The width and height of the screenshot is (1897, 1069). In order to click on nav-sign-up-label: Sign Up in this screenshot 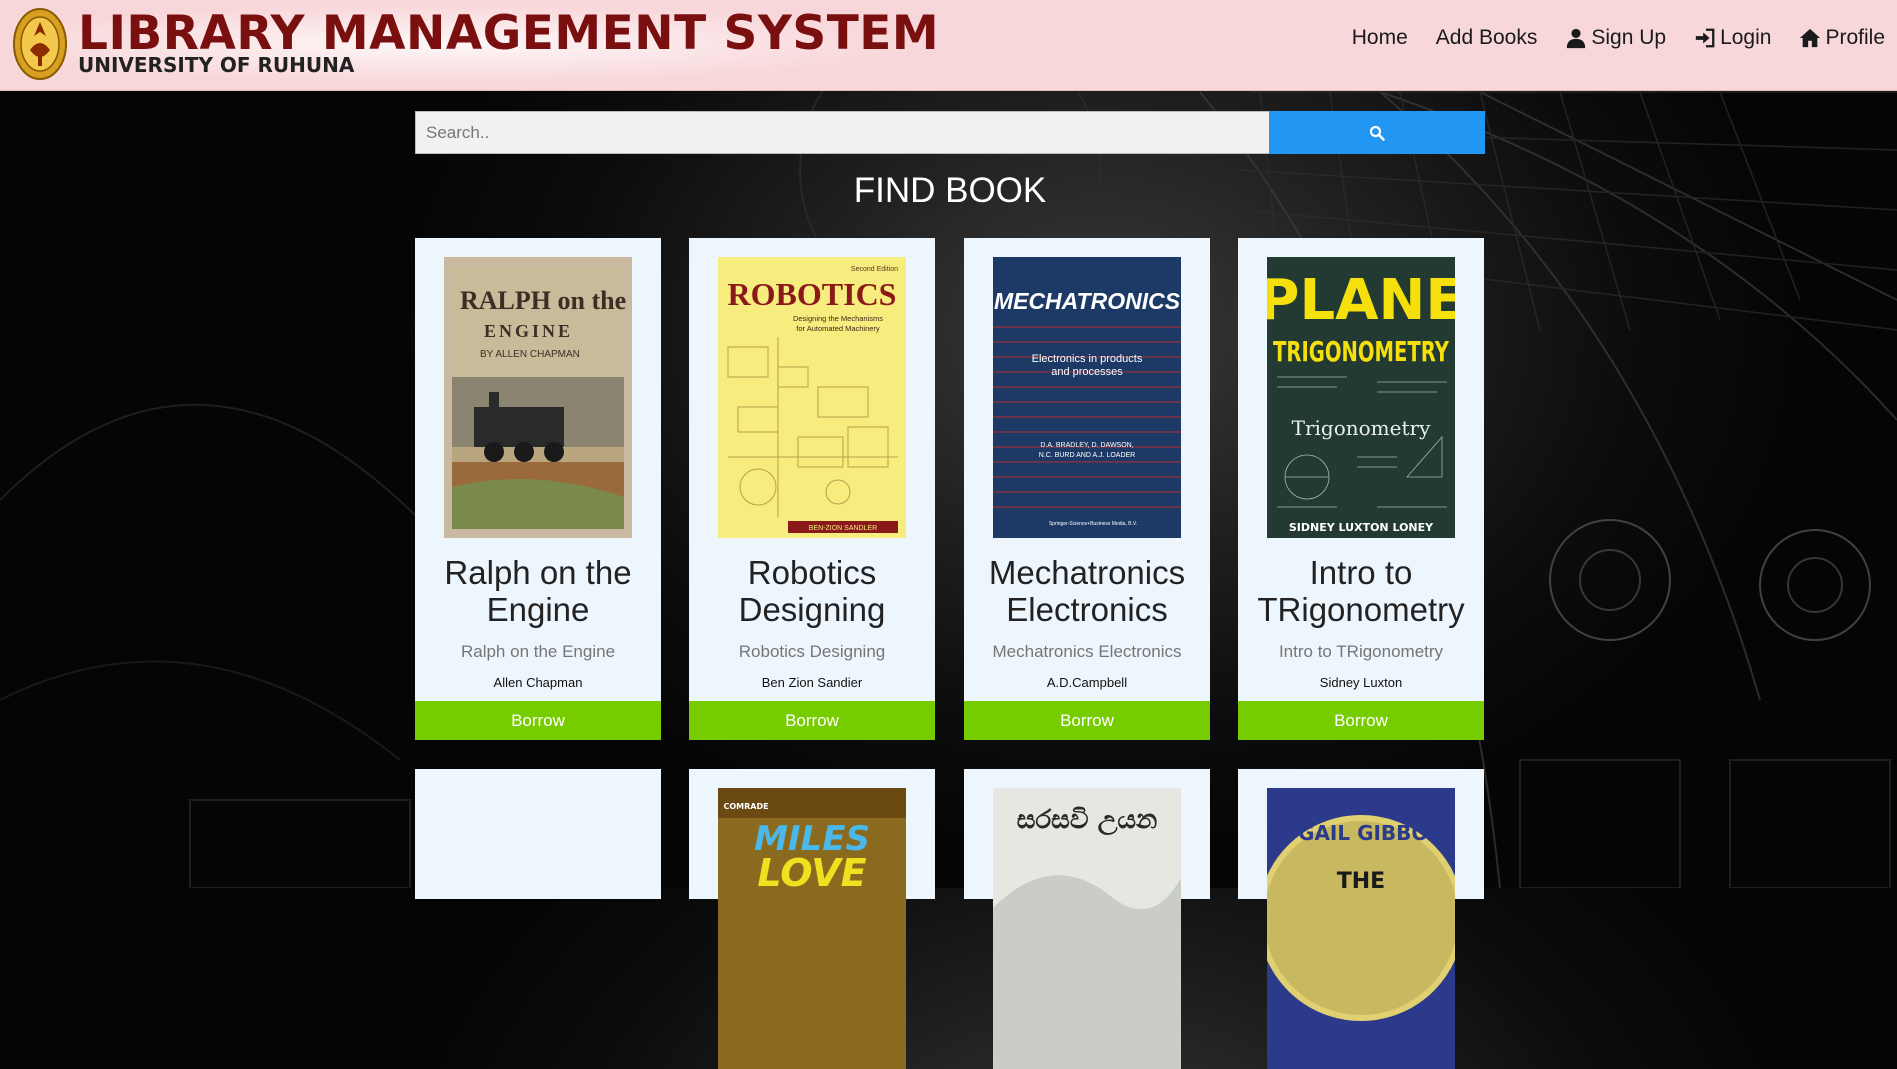, I will do `click(1629, 37)`.